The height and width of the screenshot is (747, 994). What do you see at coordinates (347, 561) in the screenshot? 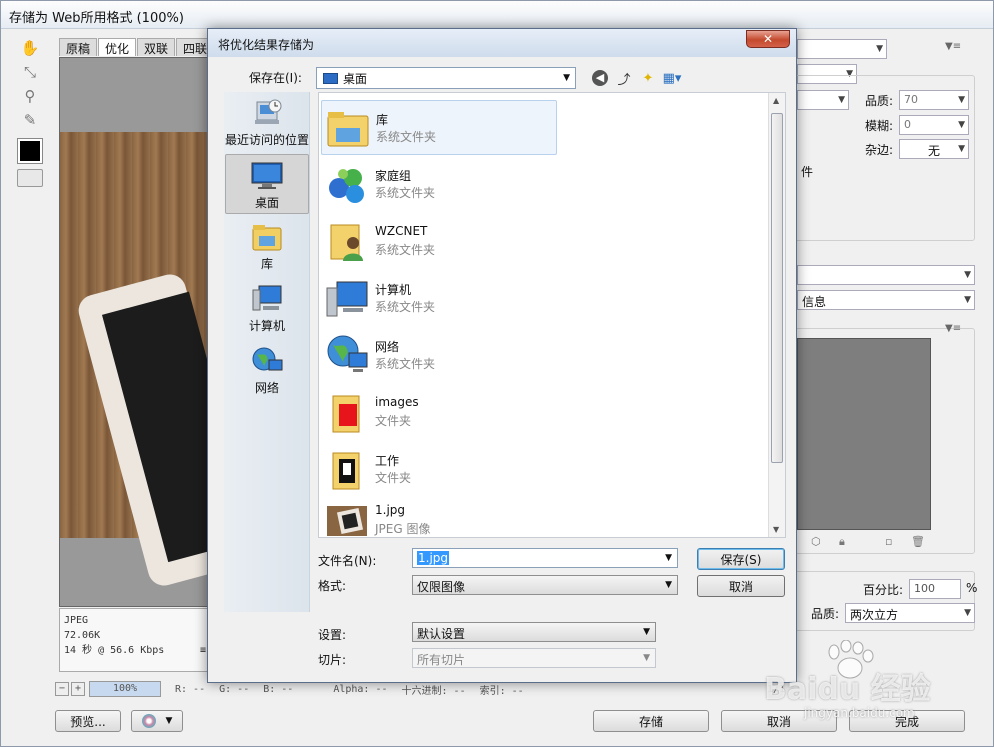
I see `filename-label: 文件名(N):` at bounding box center [347, 561].